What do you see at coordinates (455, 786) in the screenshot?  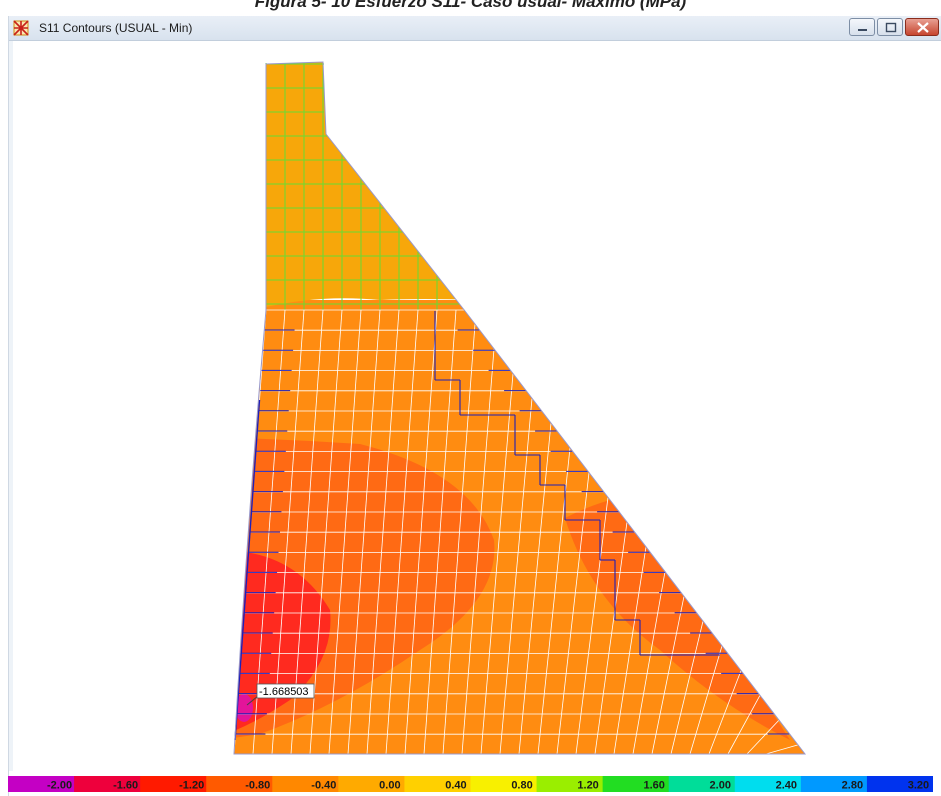 I see `legend-label: 0.40` at bounding box center [455, 786].